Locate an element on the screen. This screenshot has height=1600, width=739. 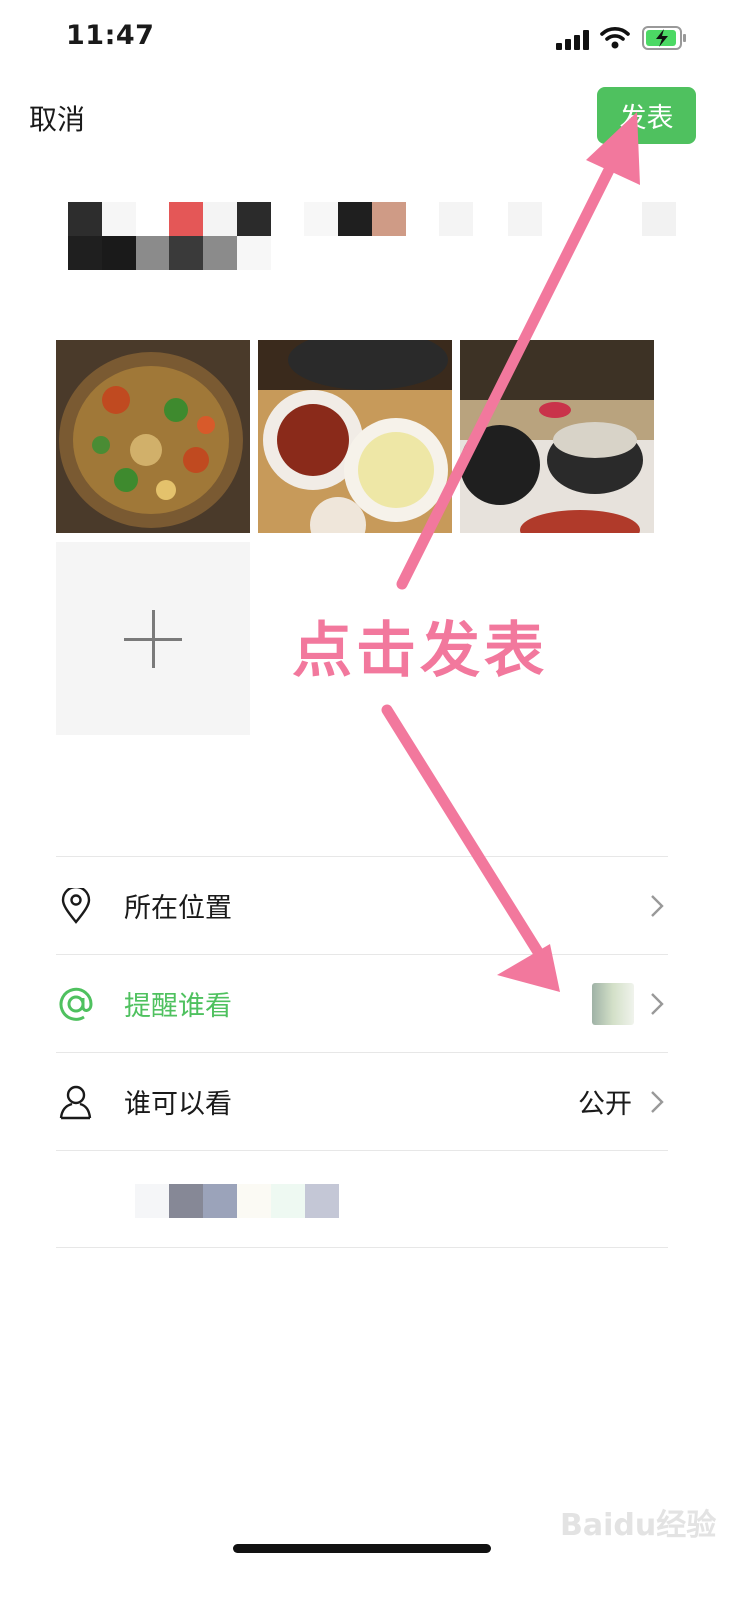
watermark: Baidu经验 is located at coordinates (638, 1525).